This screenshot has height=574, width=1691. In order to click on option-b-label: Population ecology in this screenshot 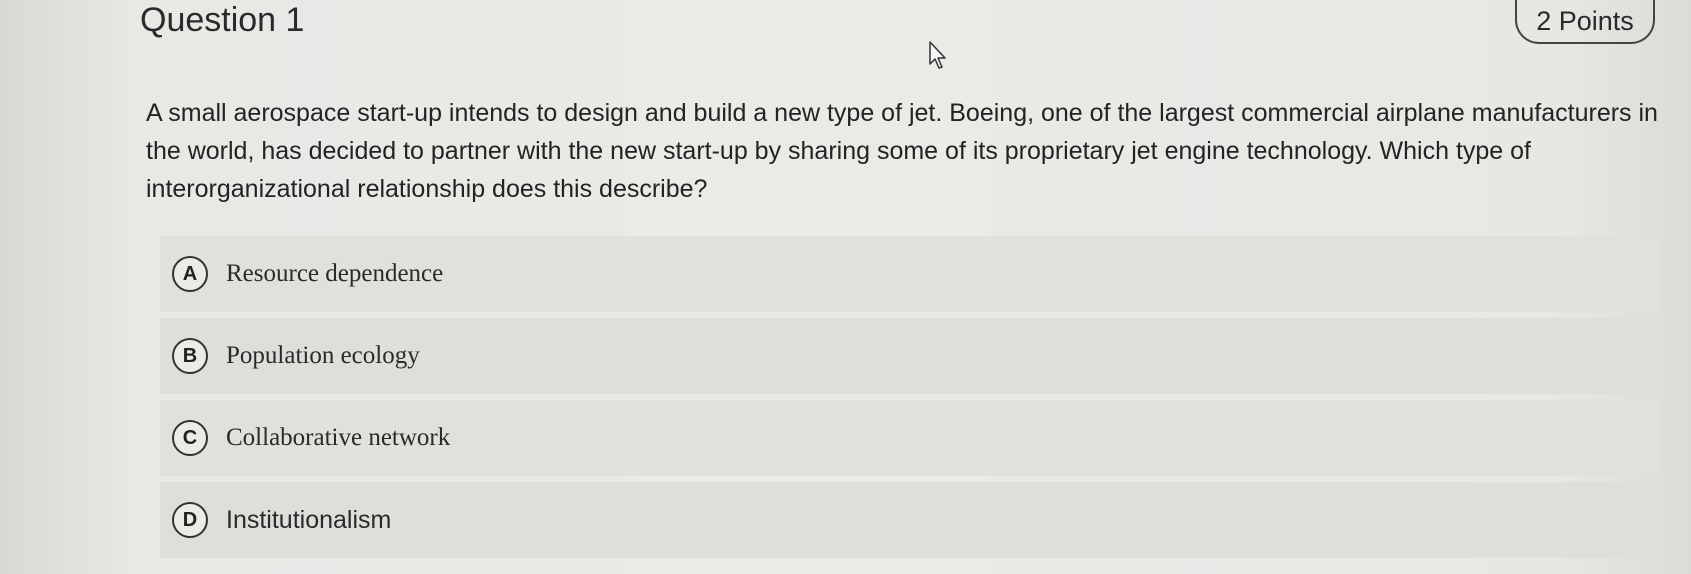, I will do `click(323, 355)`.